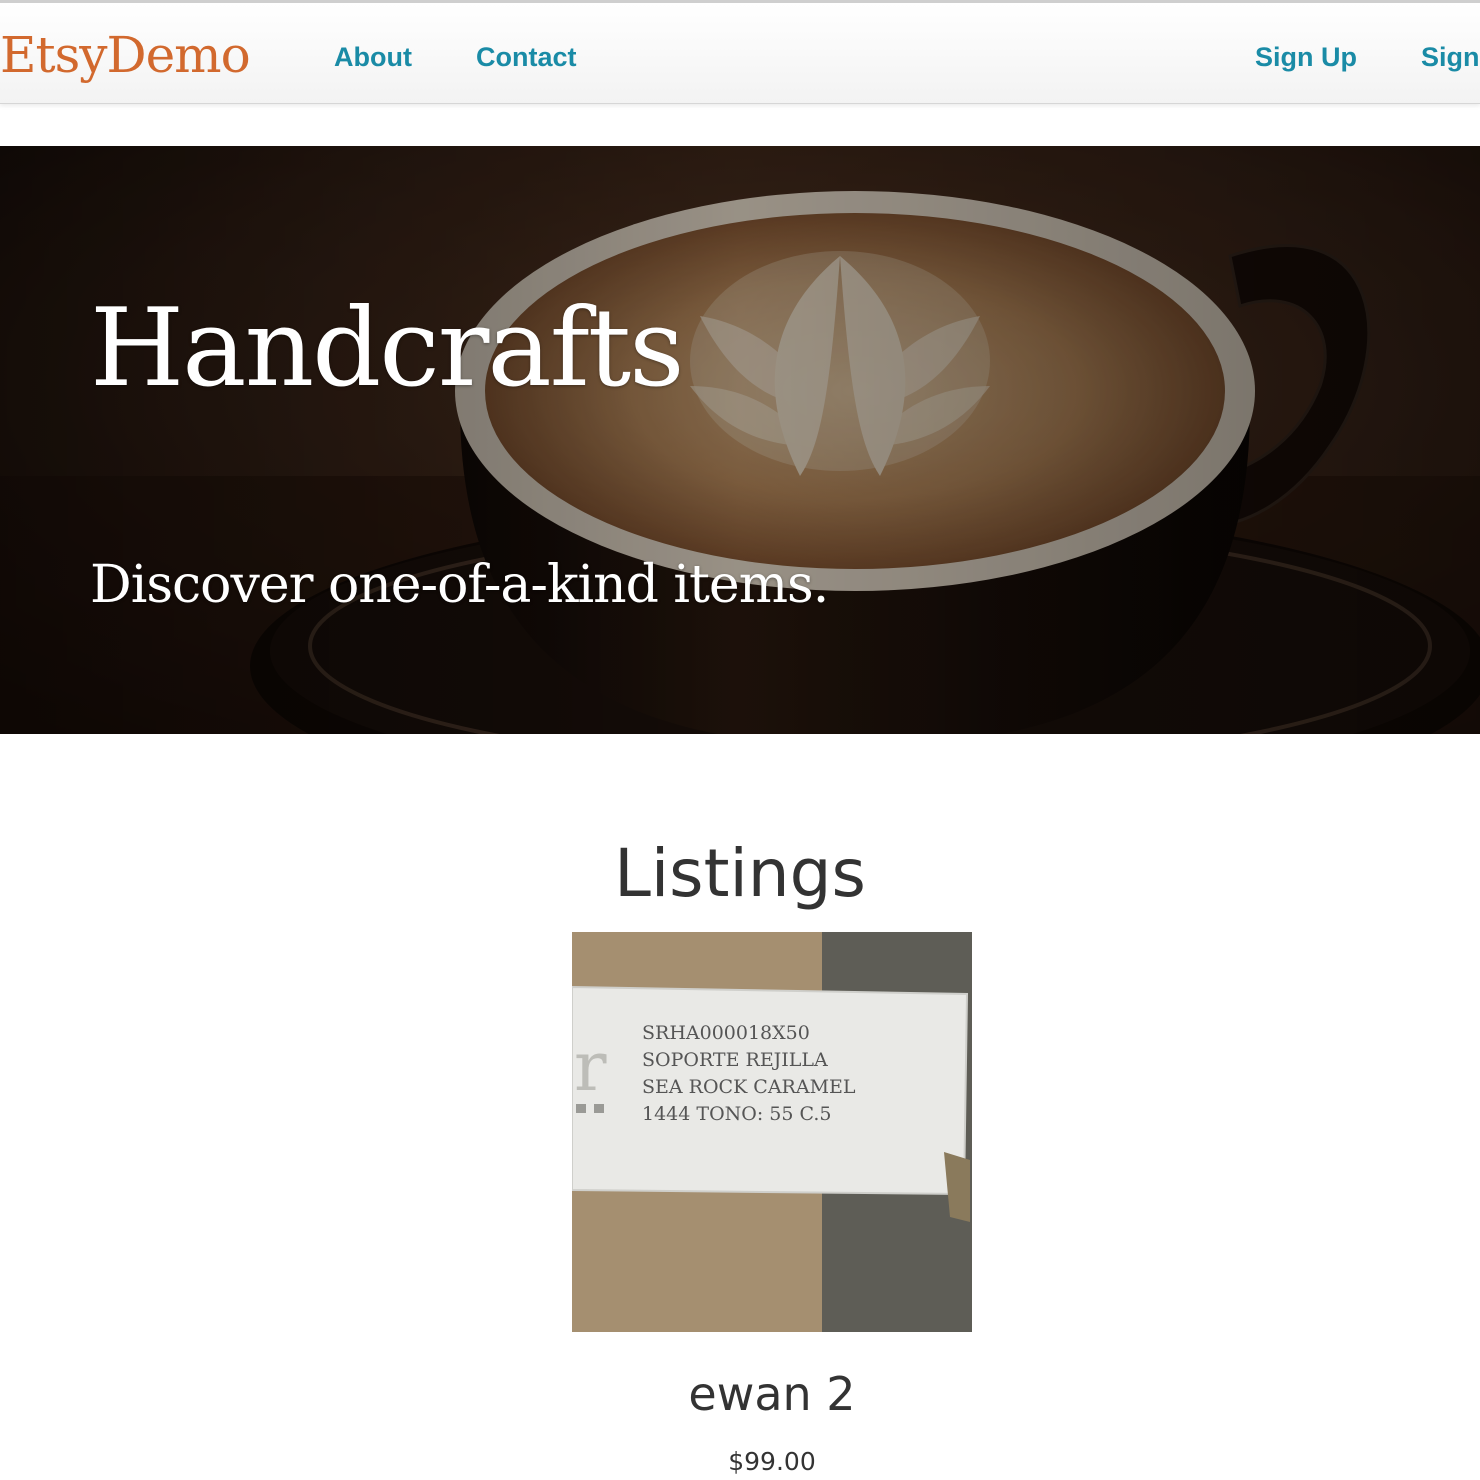 The image size is (1480, 1480). Describe the element at coordinates (590, 1067) in the screenshot. I see `svg-text: r` at that location.